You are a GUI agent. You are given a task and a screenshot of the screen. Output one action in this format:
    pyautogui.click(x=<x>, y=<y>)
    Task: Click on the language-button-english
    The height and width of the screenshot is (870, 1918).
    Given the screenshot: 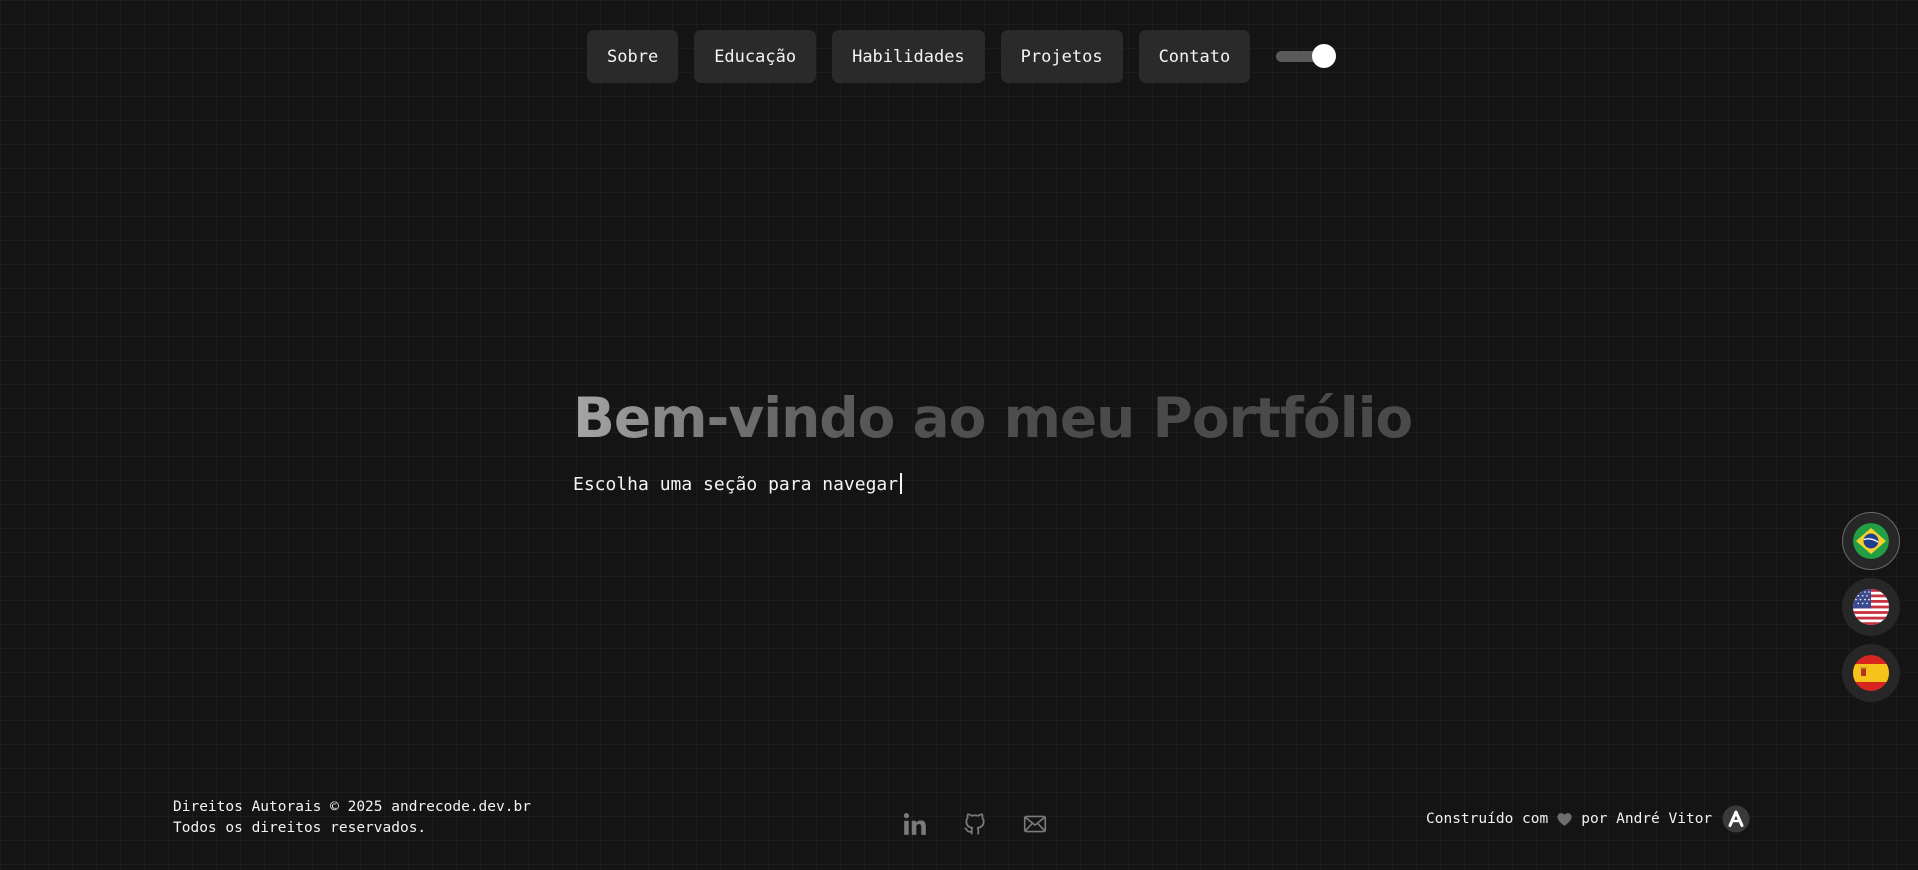 What is the action you would take?
    pyautogui.click(x=1871, y=607)
    